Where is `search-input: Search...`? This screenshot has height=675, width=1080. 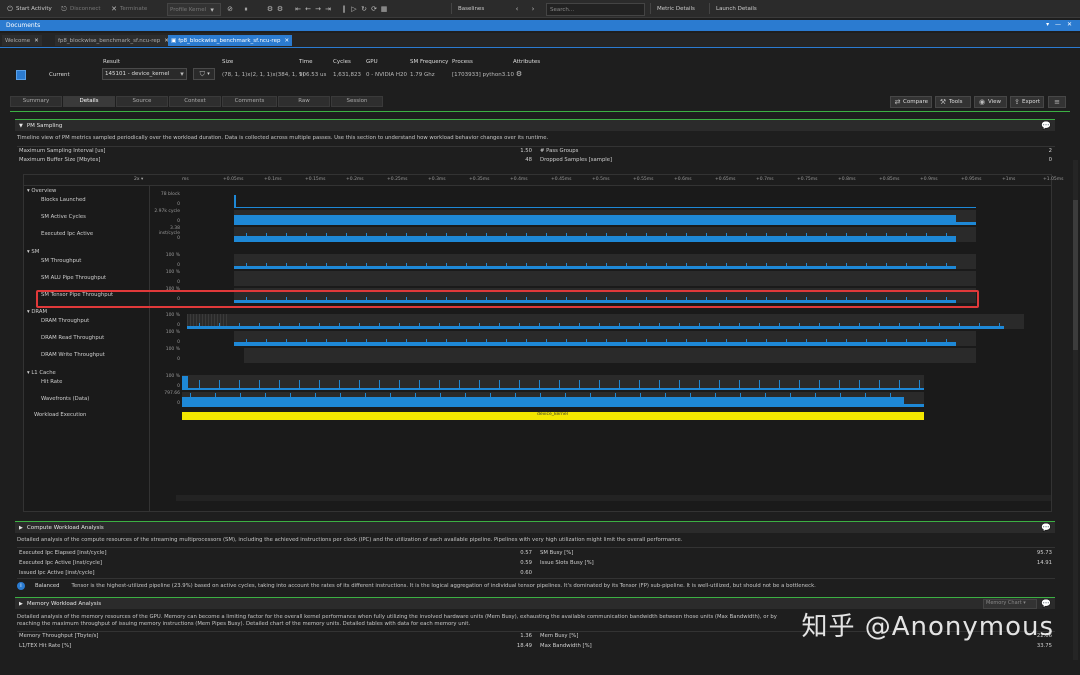 search-input: Search... is located at coordinates (595, 9).